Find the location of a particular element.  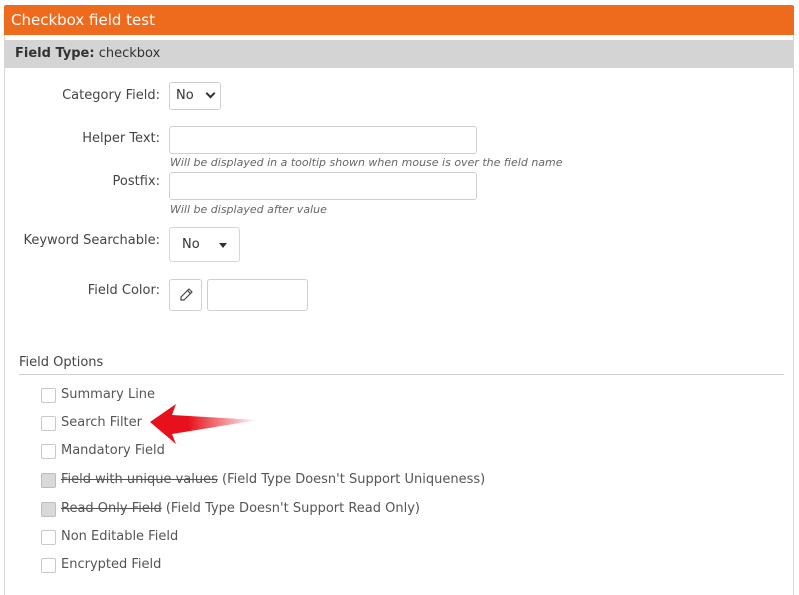

field-type-bar: Field Type: checkbox is located at coordinates (399, 54).